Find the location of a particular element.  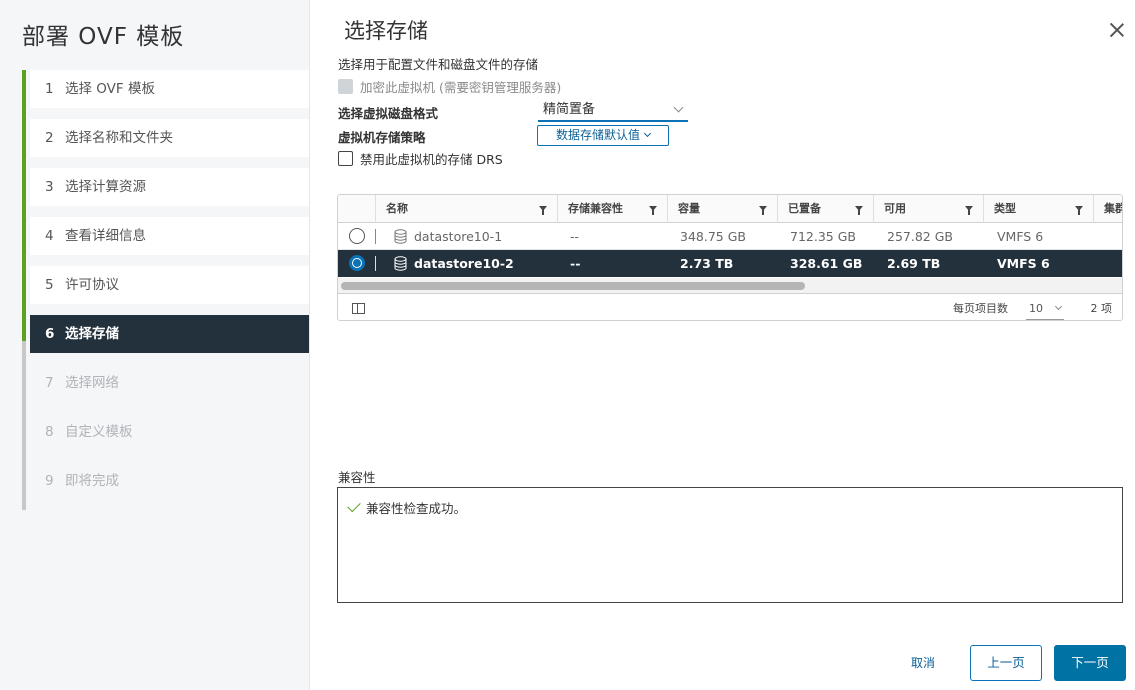

column-header-provisioned: 已置备 is located at coordinates (826, 209).